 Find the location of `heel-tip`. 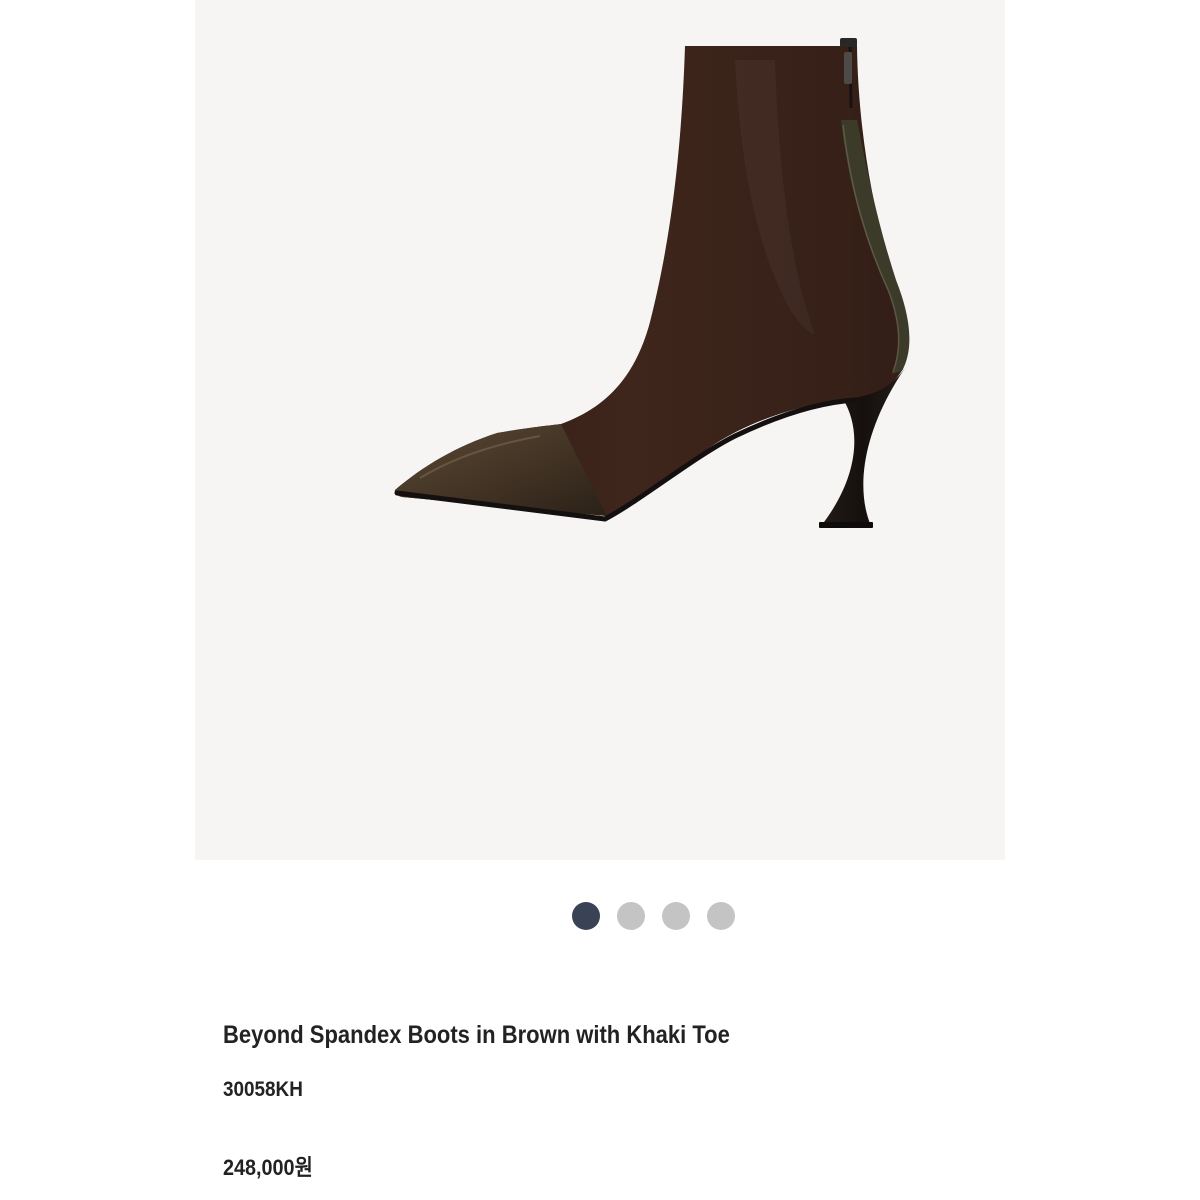

heel-tip is located at coordinates (846, 525).